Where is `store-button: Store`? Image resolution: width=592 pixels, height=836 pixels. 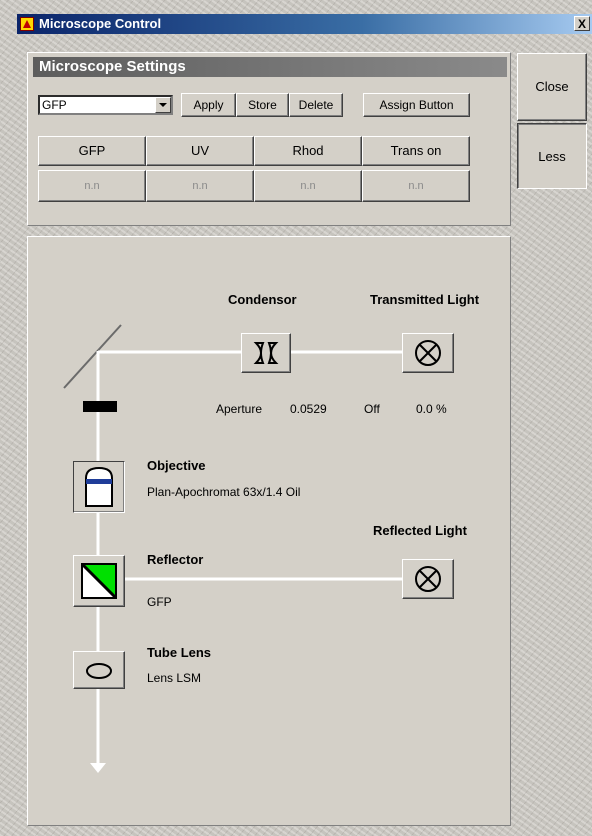 store-button: Store is located at coordinates (262, 105).